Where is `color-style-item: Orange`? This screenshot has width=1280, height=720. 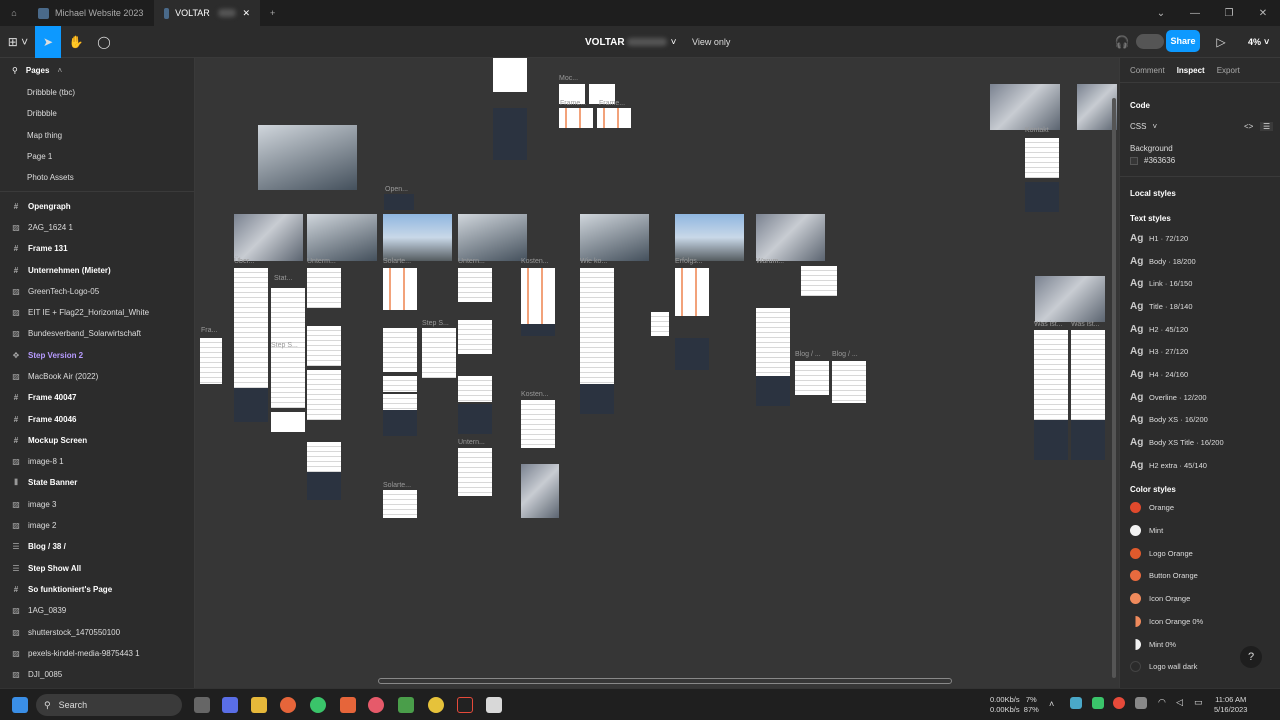
color-style-item: Orange is located at coordinates (1200, 508).